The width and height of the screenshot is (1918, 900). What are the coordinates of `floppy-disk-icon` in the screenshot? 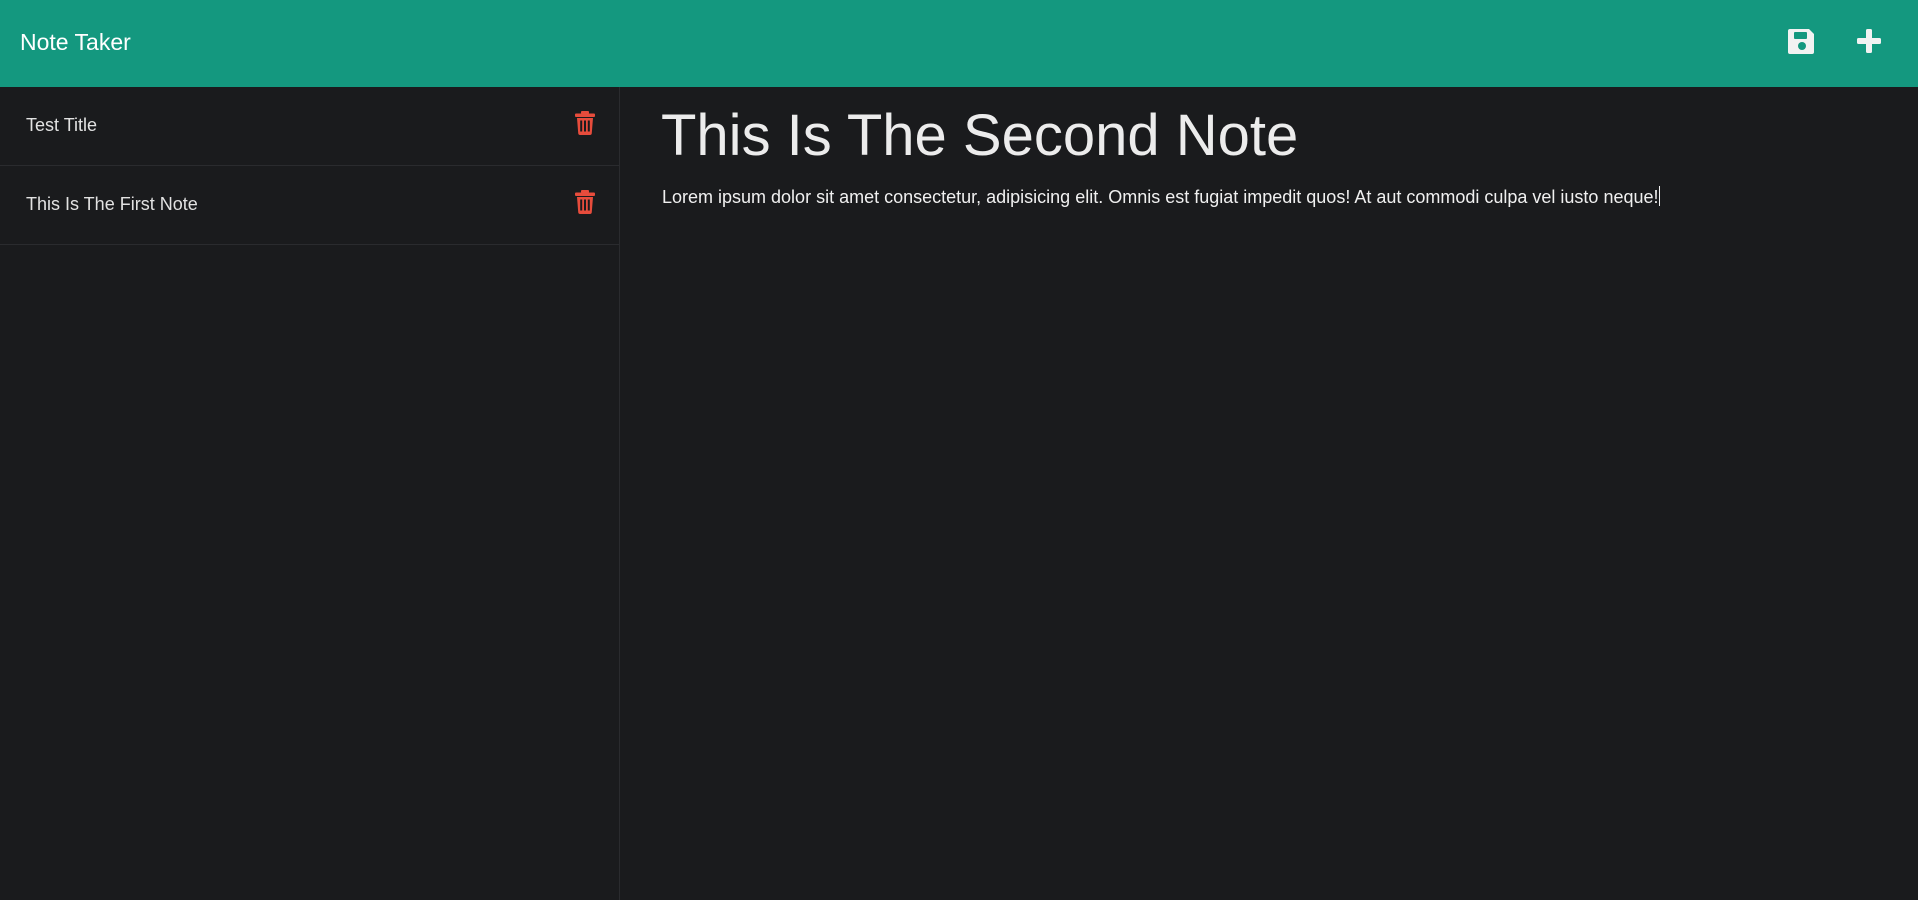 It's located at (1801, 41).